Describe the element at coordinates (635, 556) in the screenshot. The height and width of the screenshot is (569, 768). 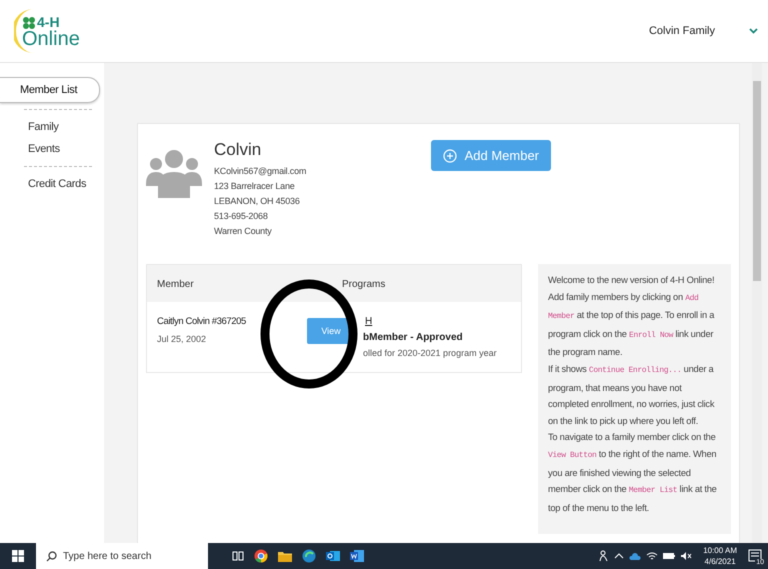
I see `cloud-icon` at that location.